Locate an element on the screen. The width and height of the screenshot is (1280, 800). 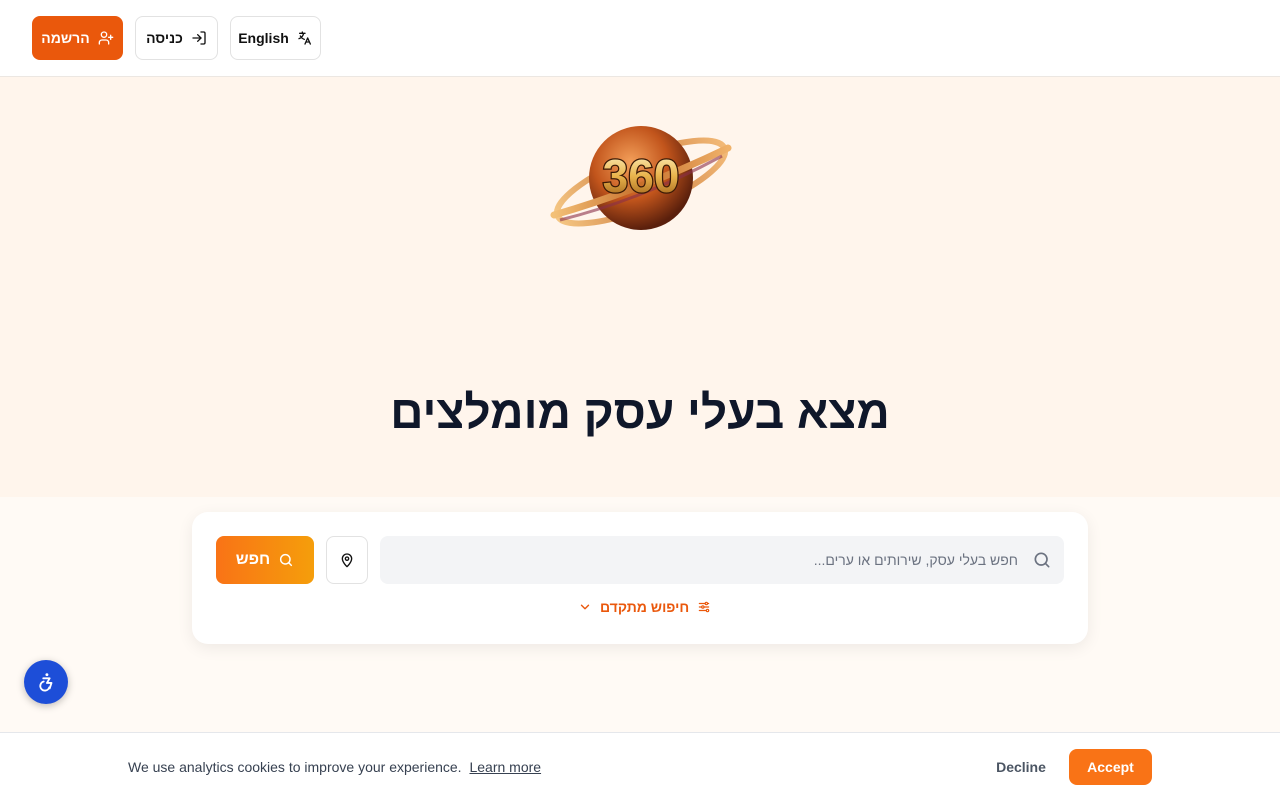
advanced-search-label: חיפוש מתקדם is located at coordinates (645, 607).